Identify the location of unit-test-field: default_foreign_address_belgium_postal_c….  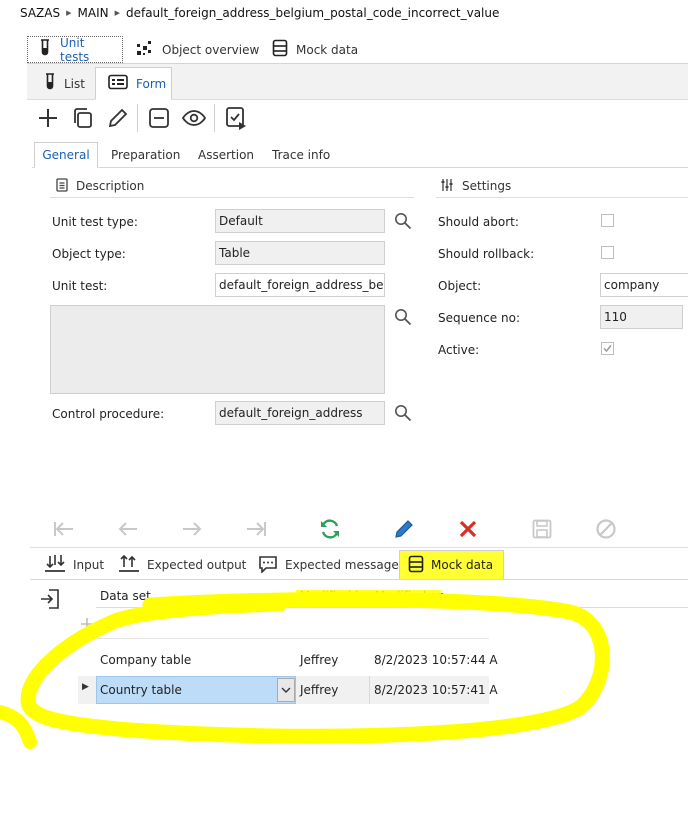
(300, 285).